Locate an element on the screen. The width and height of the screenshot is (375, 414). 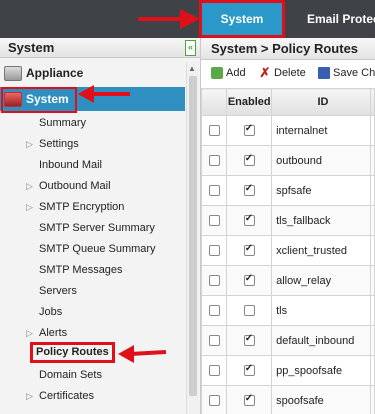
sidebar-subitem: ▷ SMTP Encryption is located at coordinates (92, 207).